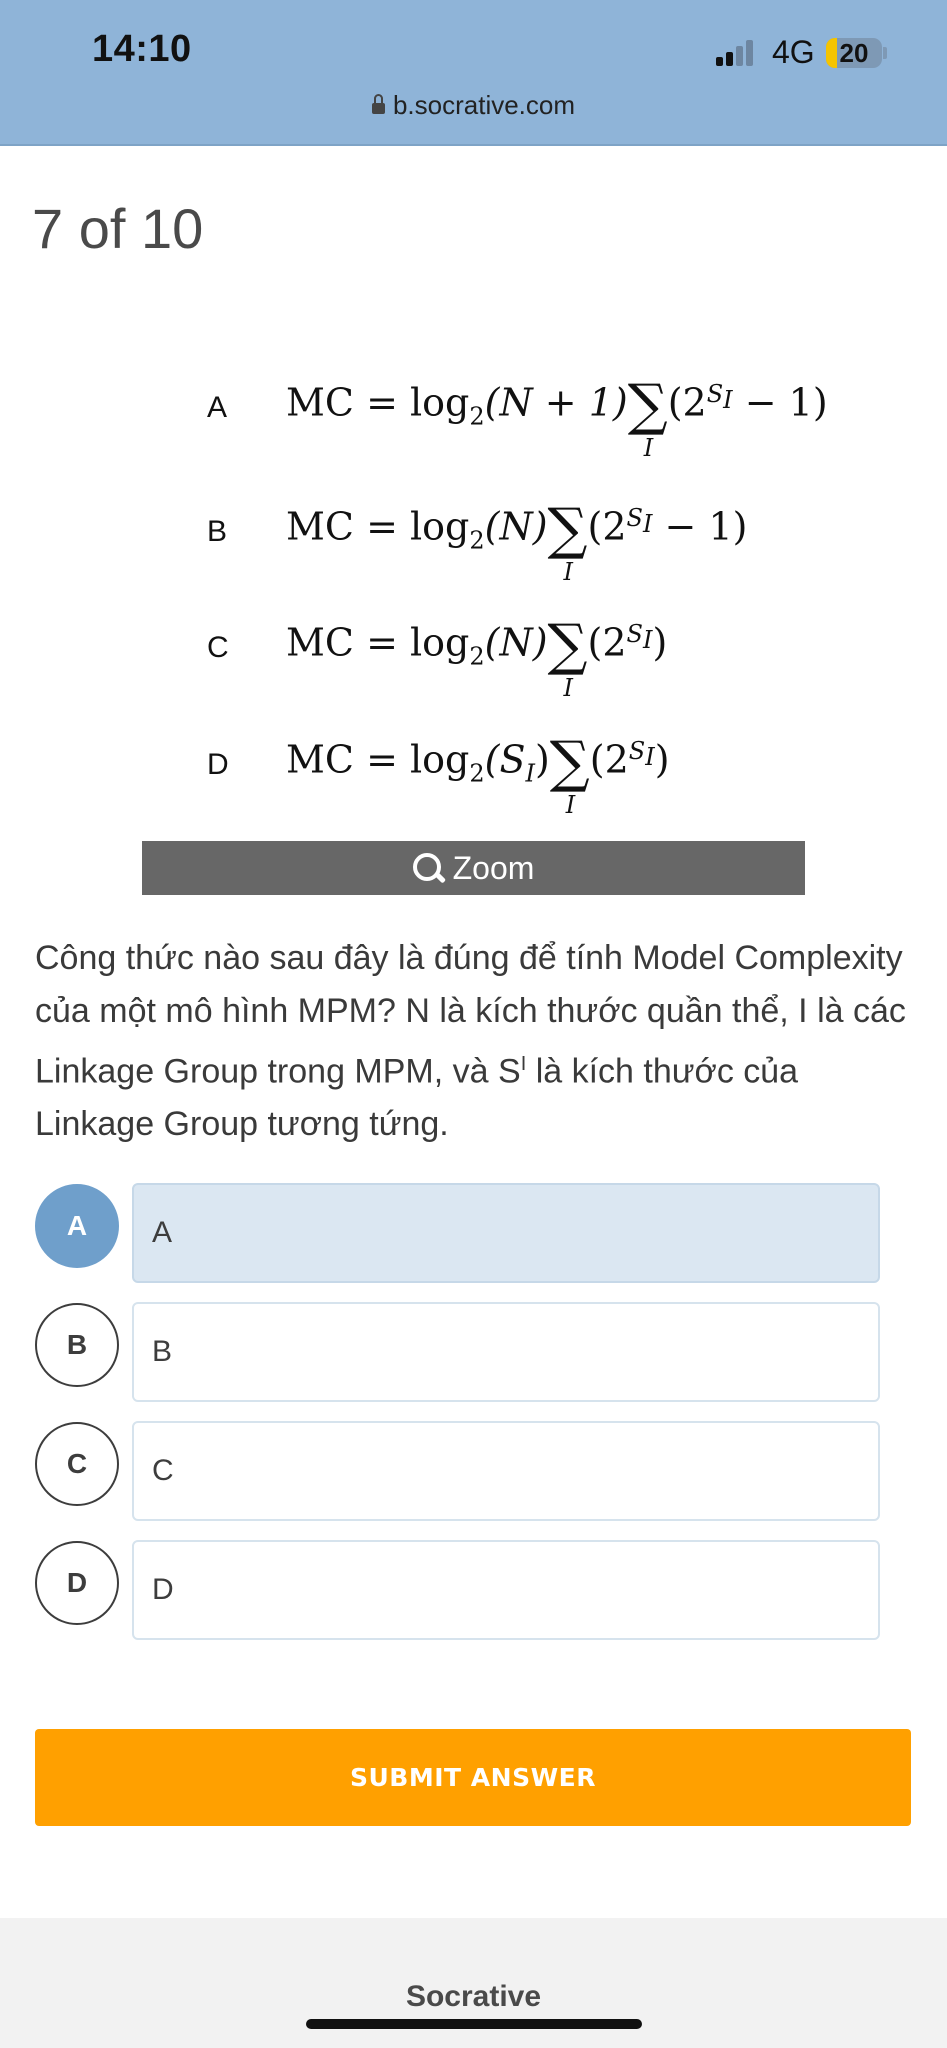 The image size is (947, 2048). What do you see at coordinates (517, 541) in the screenshot?
I see `formula-b: MC = log2(N)∑ I (2SI − 1)` at bounding box center [517, 541].